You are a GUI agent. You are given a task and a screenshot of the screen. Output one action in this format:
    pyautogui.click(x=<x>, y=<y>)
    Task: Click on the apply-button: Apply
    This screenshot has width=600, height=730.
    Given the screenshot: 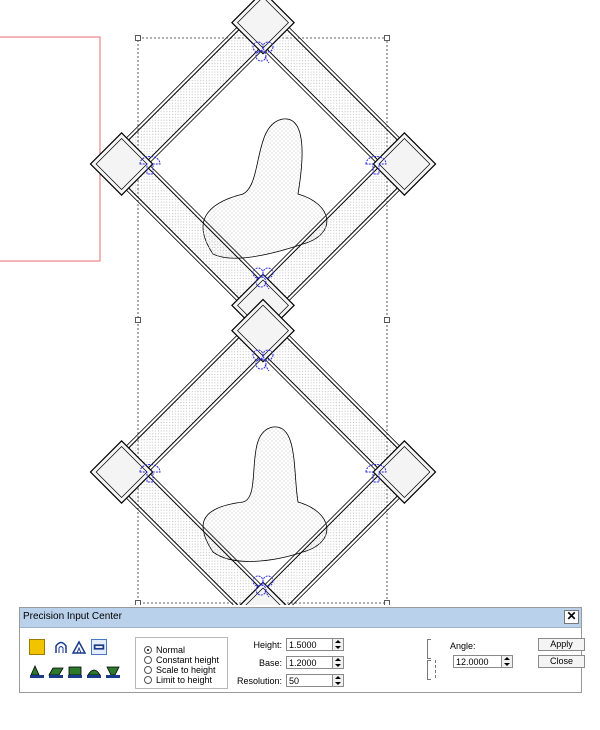 What is the action you would take?
    pyautogui.click(x=561, y=644)
    